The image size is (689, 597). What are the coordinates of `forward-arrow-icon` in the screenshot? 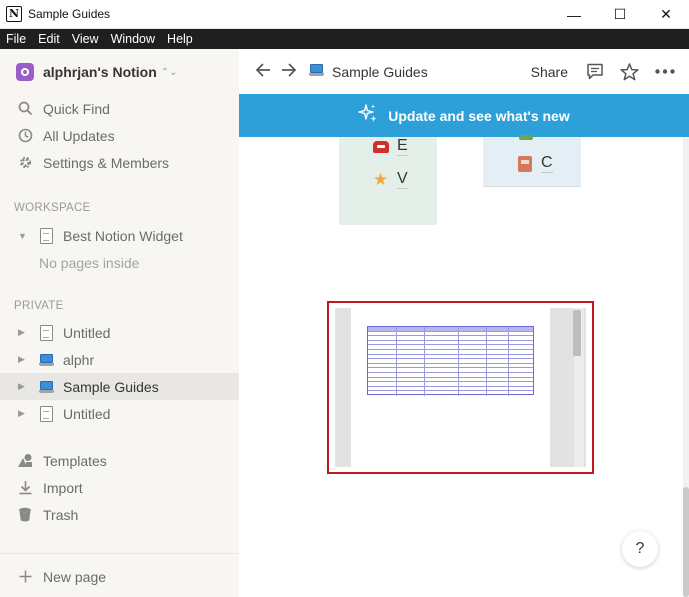 It's located at (289, 72).